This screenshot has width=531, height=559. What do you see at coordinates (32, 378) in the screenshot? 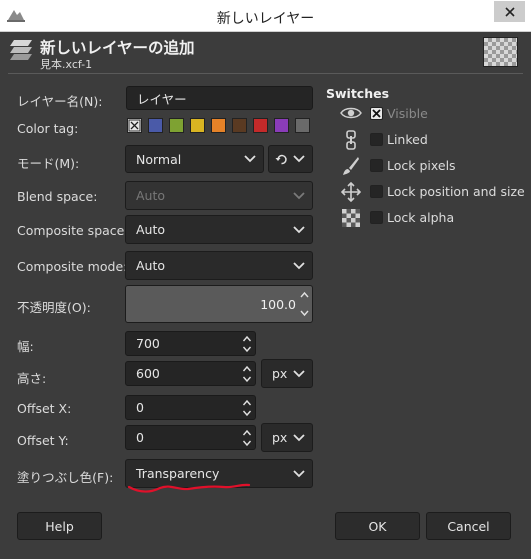
I see `height-label: 高さ:` at bounding box center [32, 378].